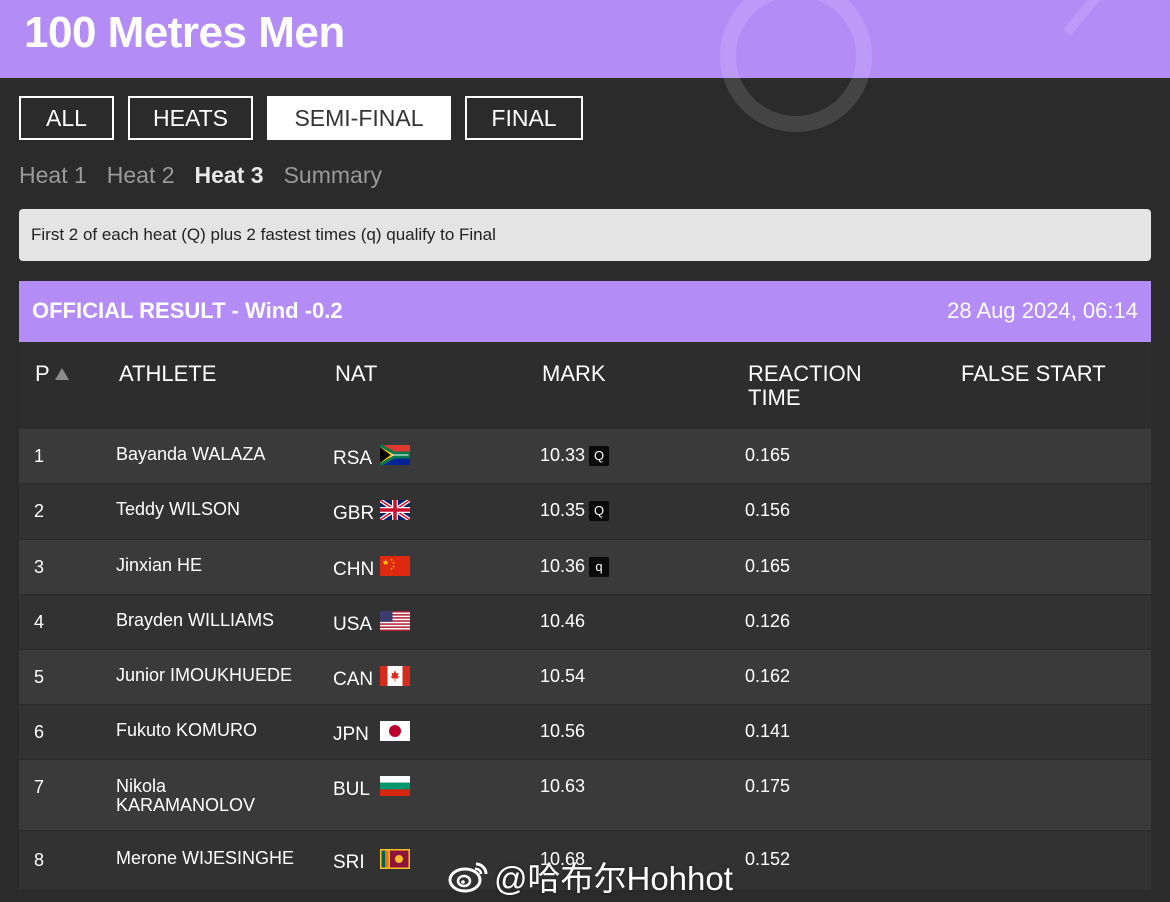 The height and width of the screenshot is (902, 1170). I want to click on china-flag-icon: ★ ★ ★ ★ ★, so click(395, 566).